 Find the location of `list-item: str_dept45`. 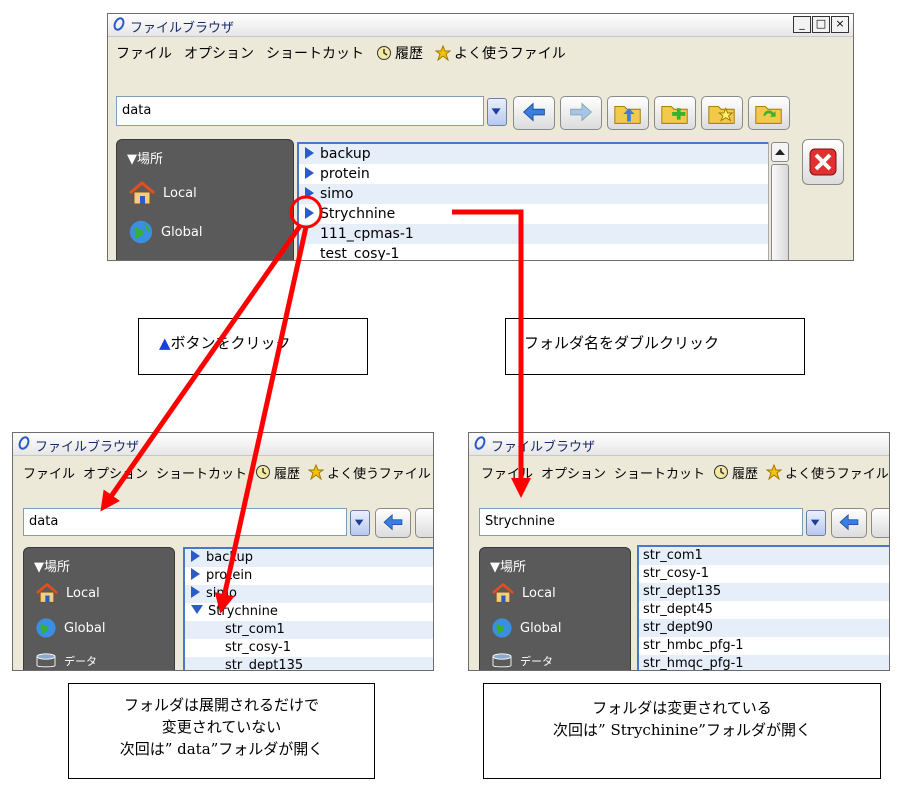

list-item: str_dept45 is located at coordinates (764, 610).